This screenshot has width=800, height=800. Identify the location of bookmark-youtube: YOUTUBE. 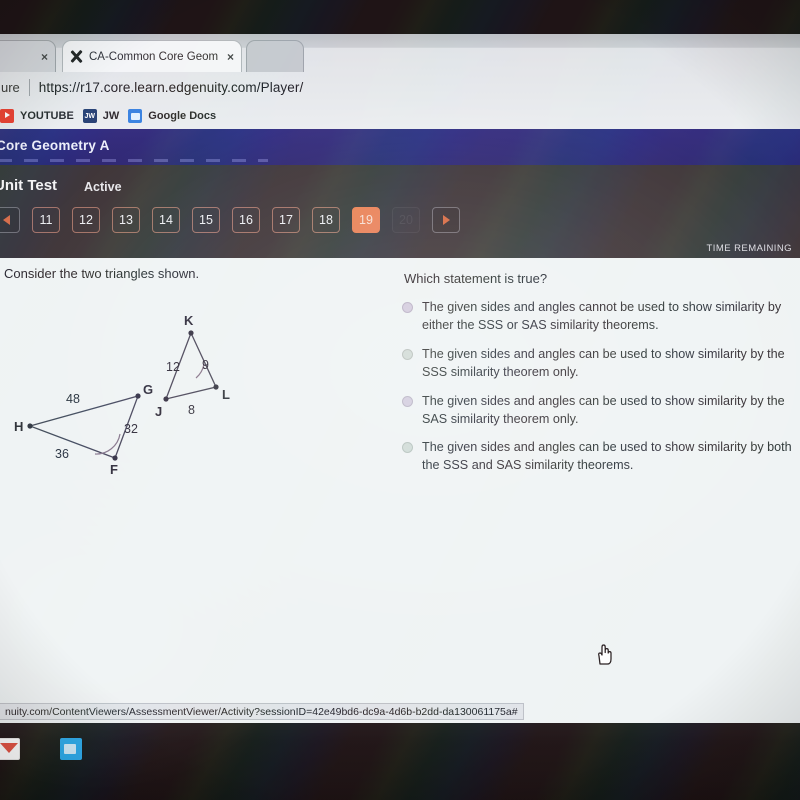
(41, 116).